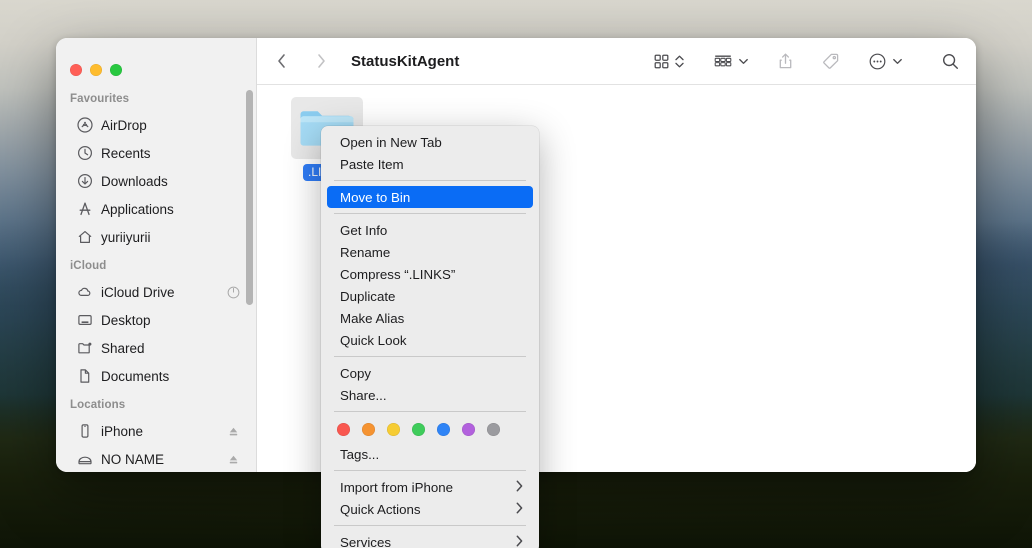 The width and height of the screenshot is (1032, 548). What do you see at coordinates (430, 373) in the screenshot?
I see `menu-item-copy: Copy` at bounding box center [430, 373].